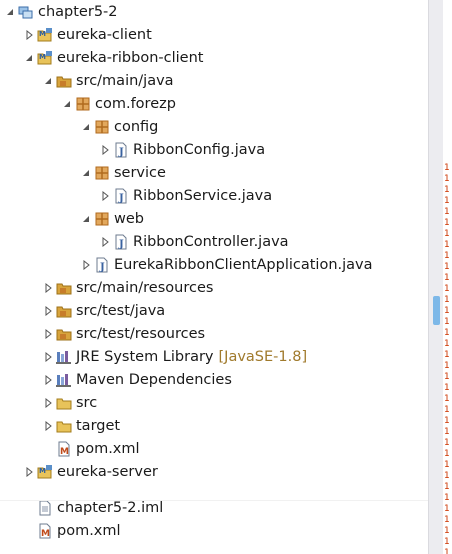  What do you see at coordinates (64, 426) in the screenshot?
I see `folder-icon` at bounding box center [64, 426].